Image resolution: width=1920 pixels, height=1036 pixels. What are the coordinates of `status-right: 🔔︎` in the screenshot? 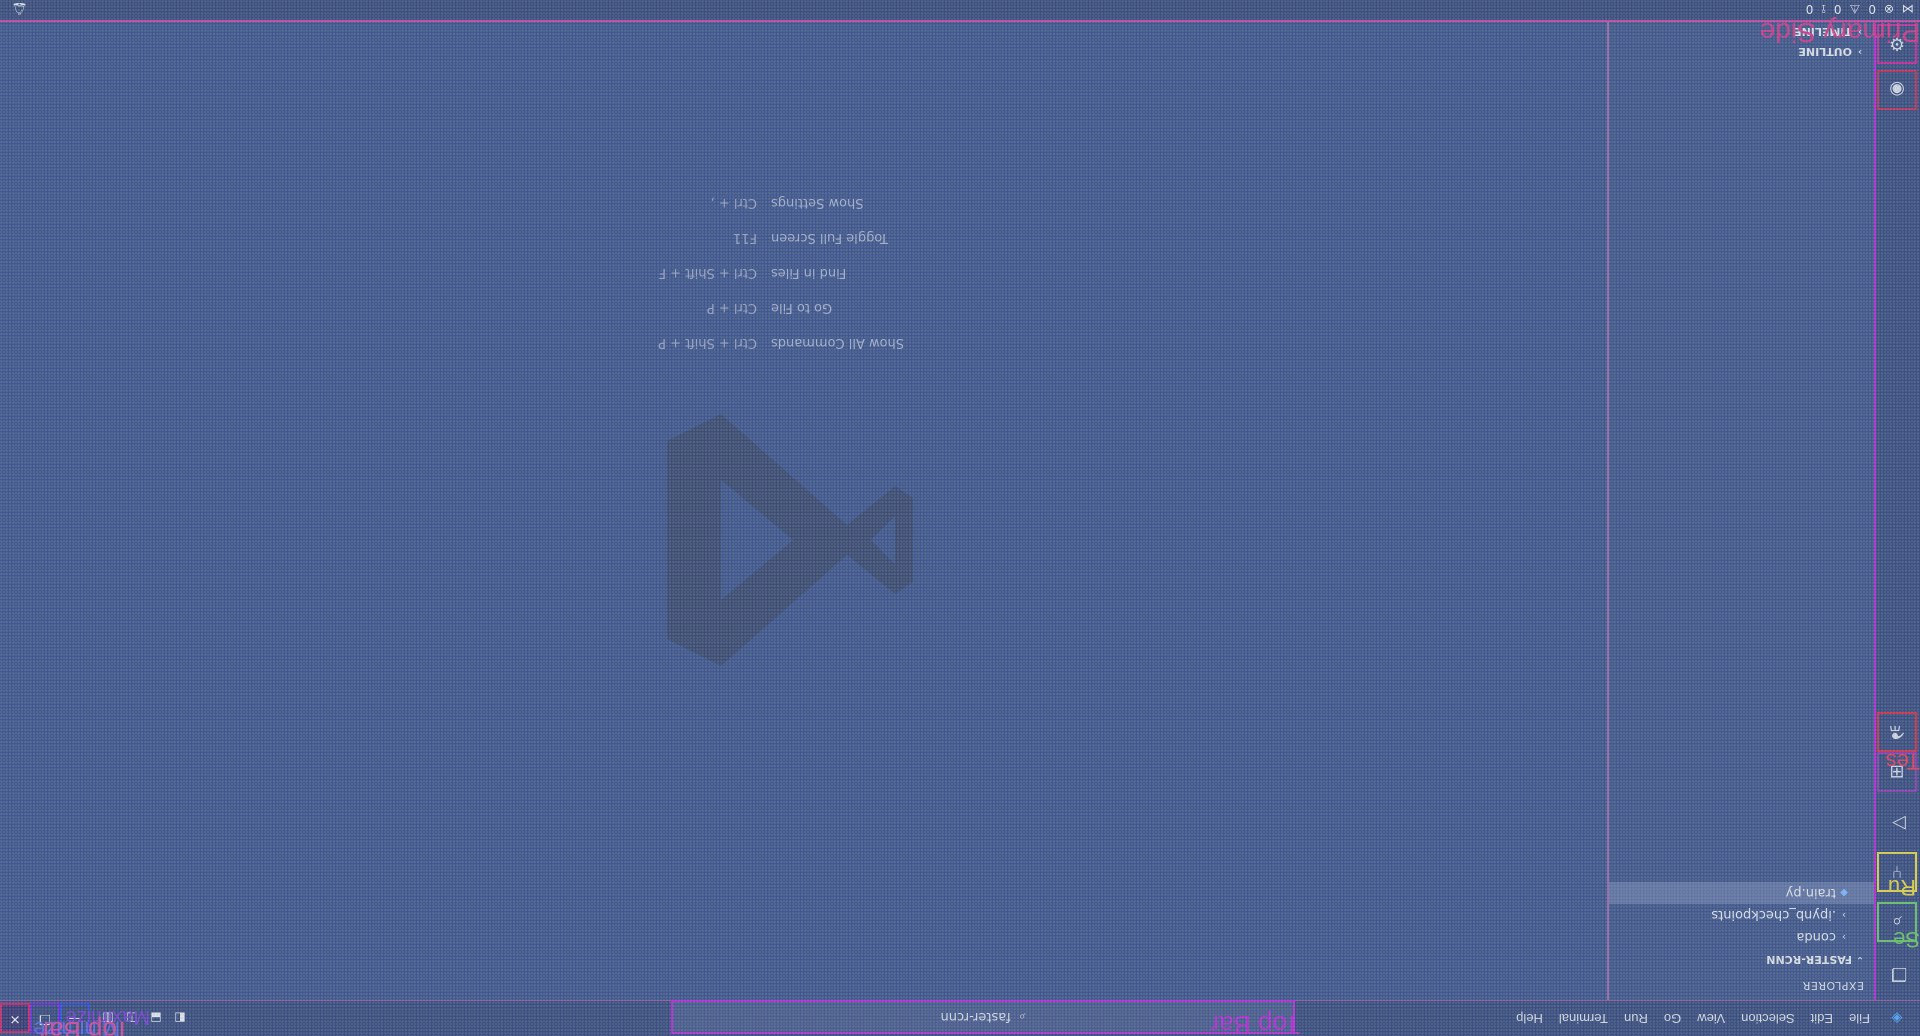 It's located at (19, 9).